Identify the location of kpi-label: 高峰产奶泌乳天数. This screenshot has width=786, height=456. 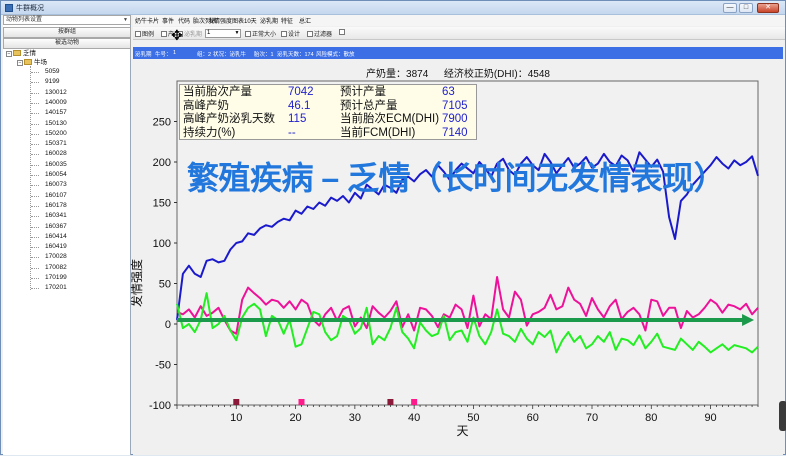
(229, 119).